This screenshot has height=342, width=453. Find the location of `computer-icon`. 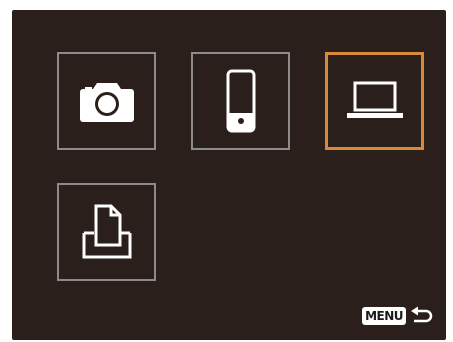

computer-icon is located at coordinates (375, 101).